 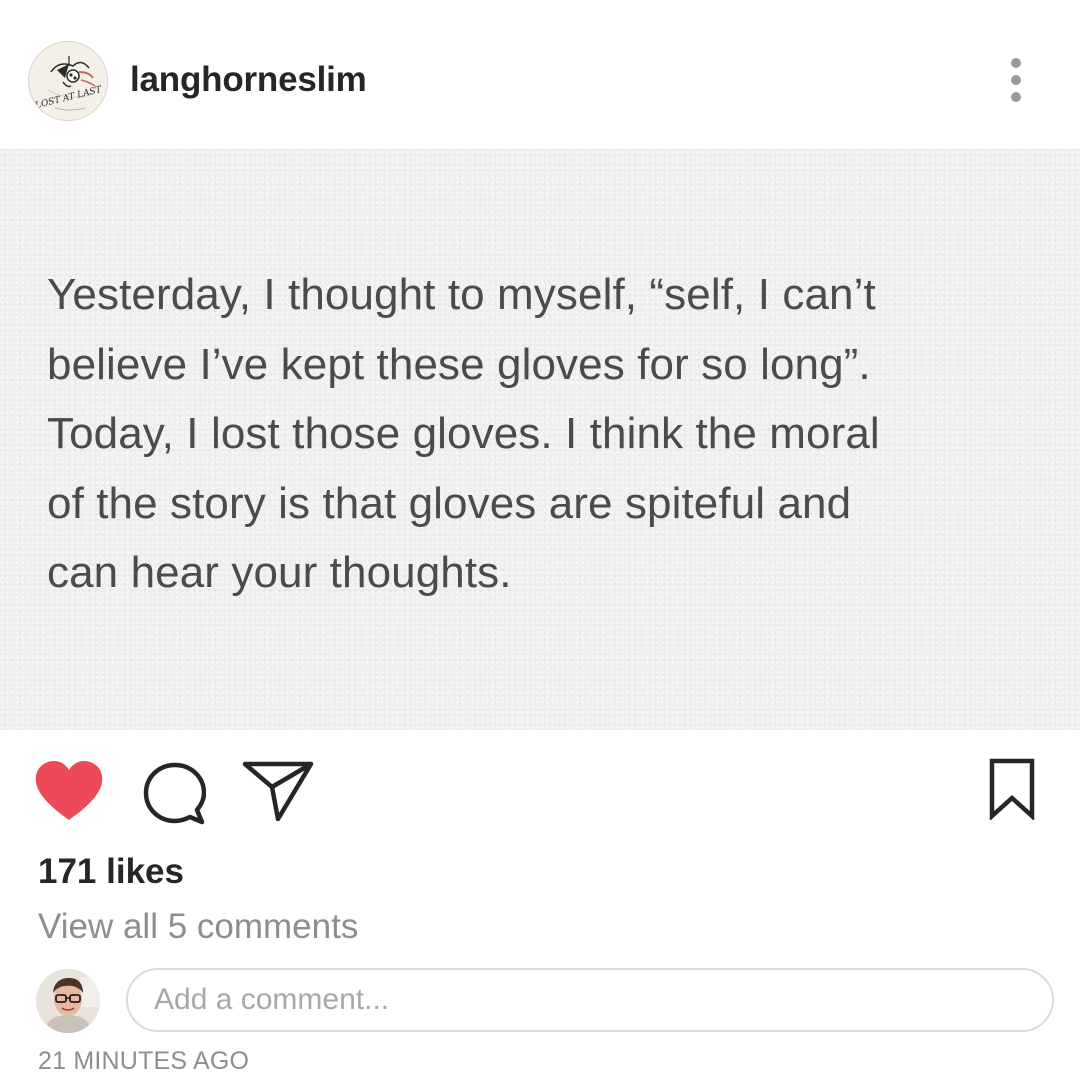 I want to click on likes-count: 171 likes, so click(x=111, y=872).